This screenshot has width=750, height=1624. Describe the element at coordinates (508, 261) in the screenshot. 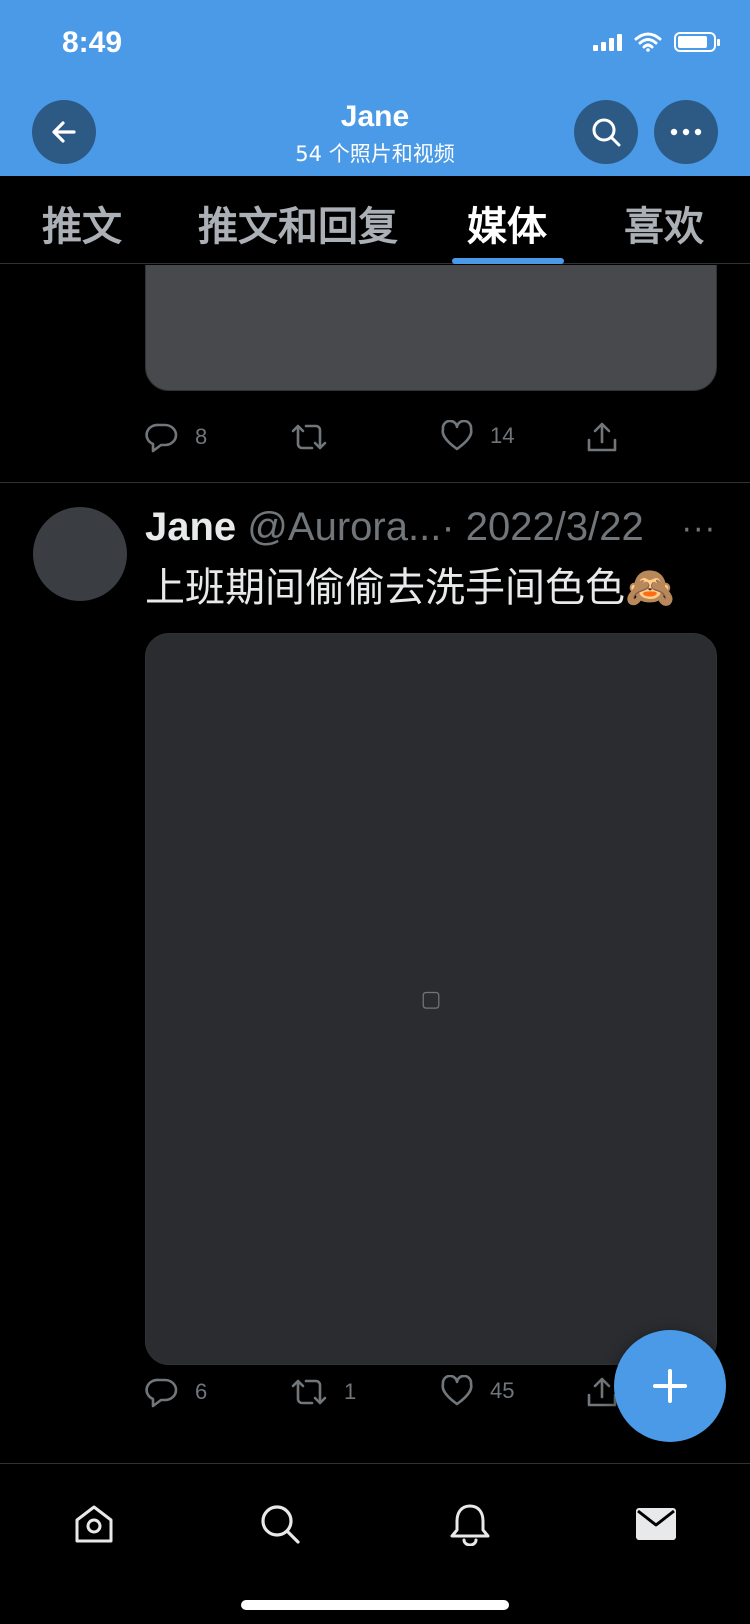

I see `active-tab-indicator` at that location.